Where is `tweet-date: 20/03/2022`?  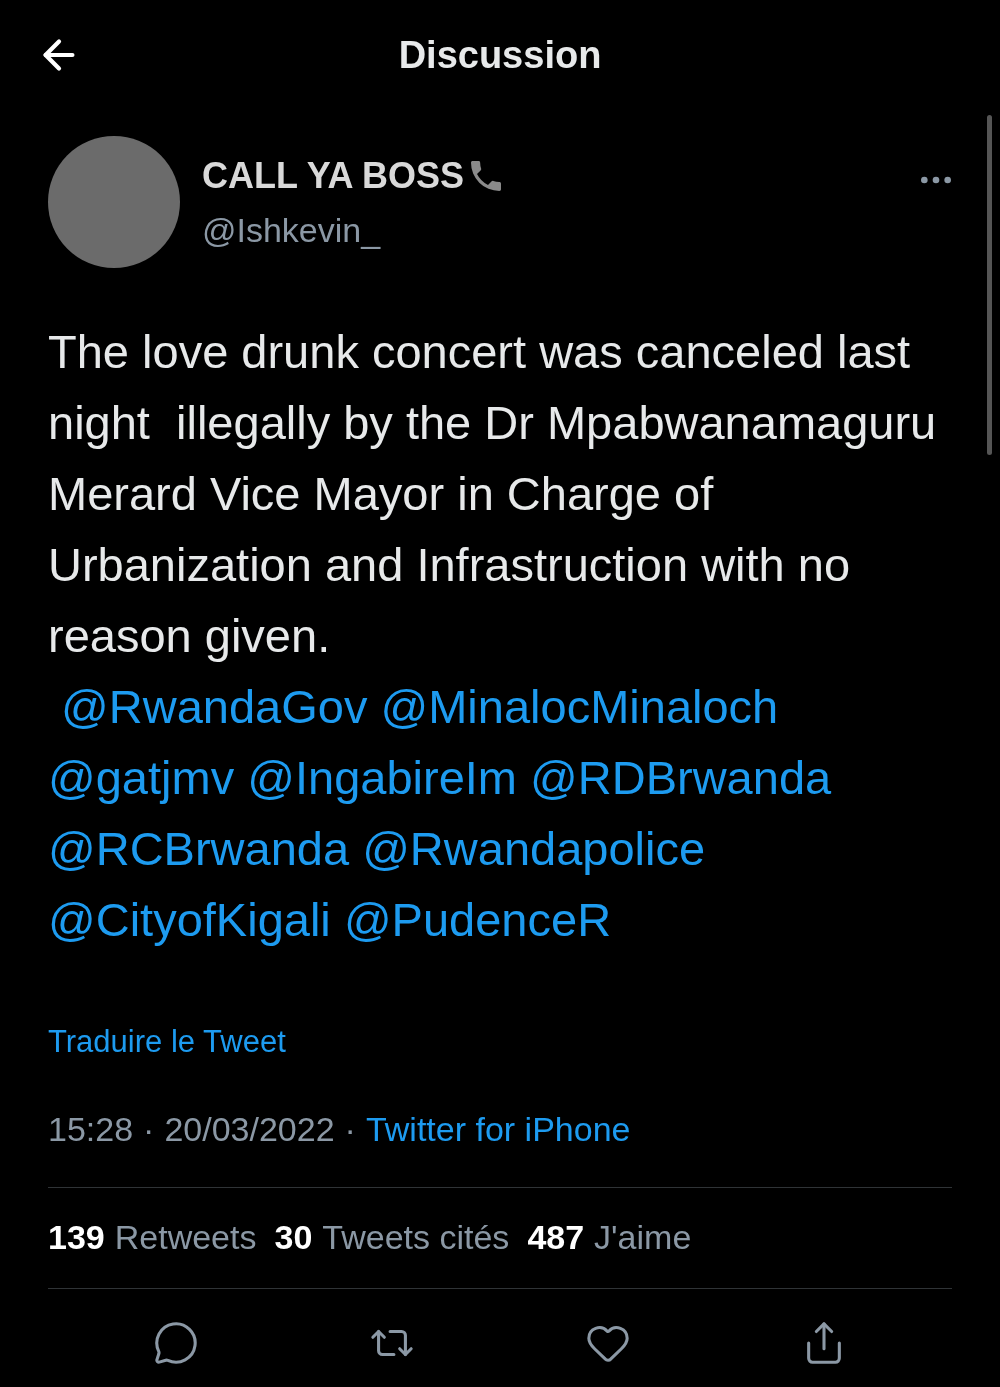 tweet-date: 20/03/2022 is located at coordinates (249, 1129).